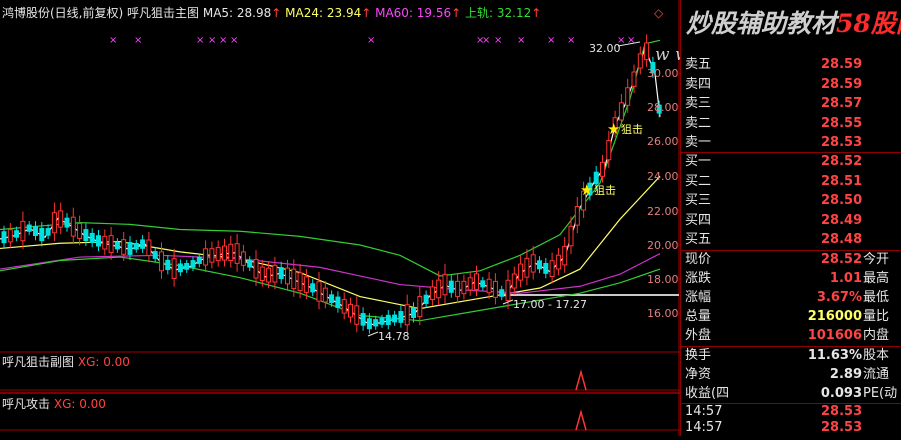  What do you see at coordinates (38, 362) in the screenshot?
I see `sub1-title: 呼凡狙击副图` at bounding box center [38, 362].